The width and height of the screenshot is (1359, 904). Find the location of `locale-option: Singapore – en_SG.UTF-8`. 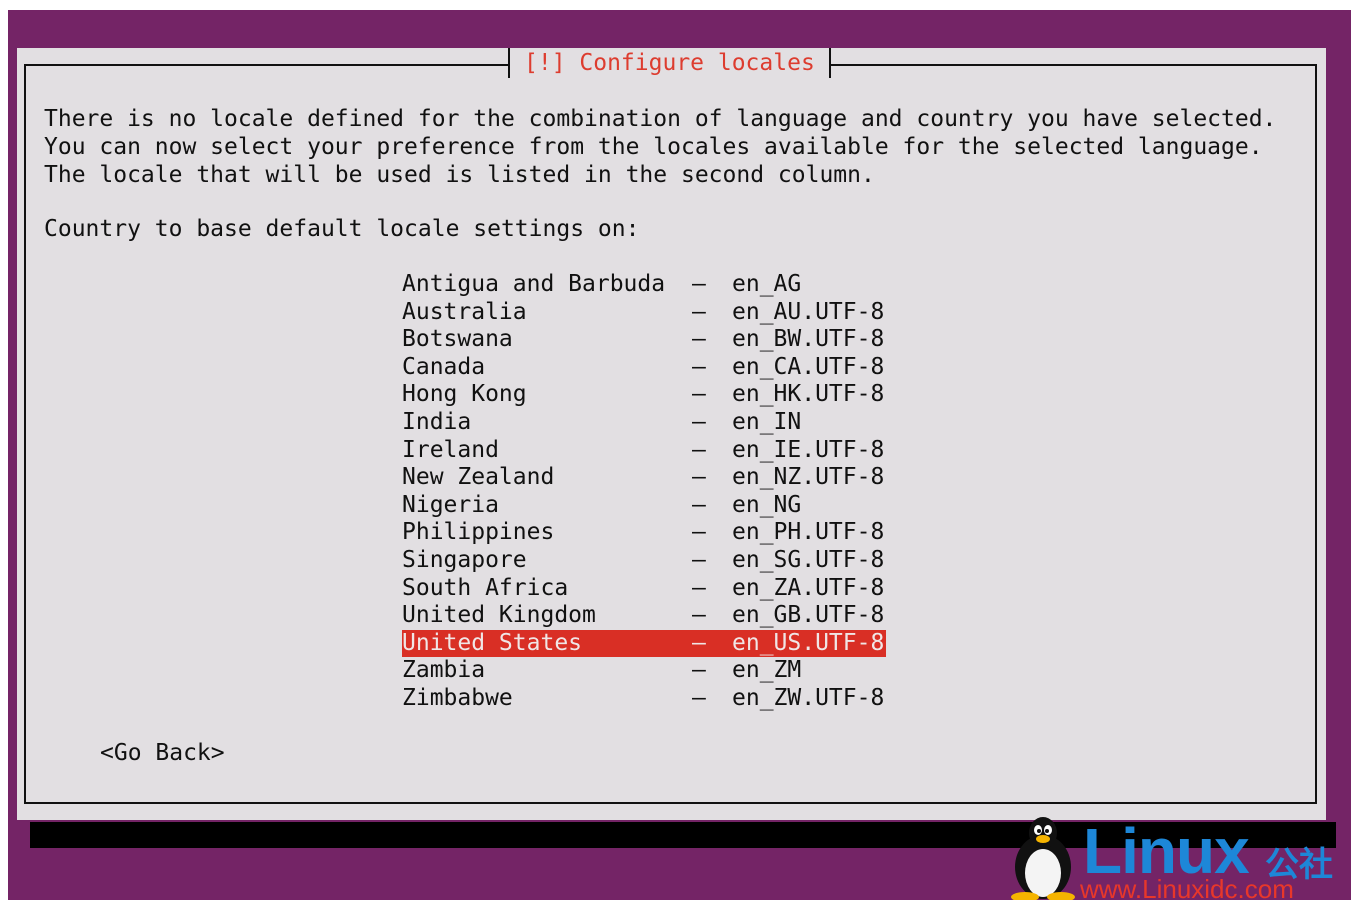

locale-option: Singapore – en_SG.UTF-8 is located at coordinates (644, 561).